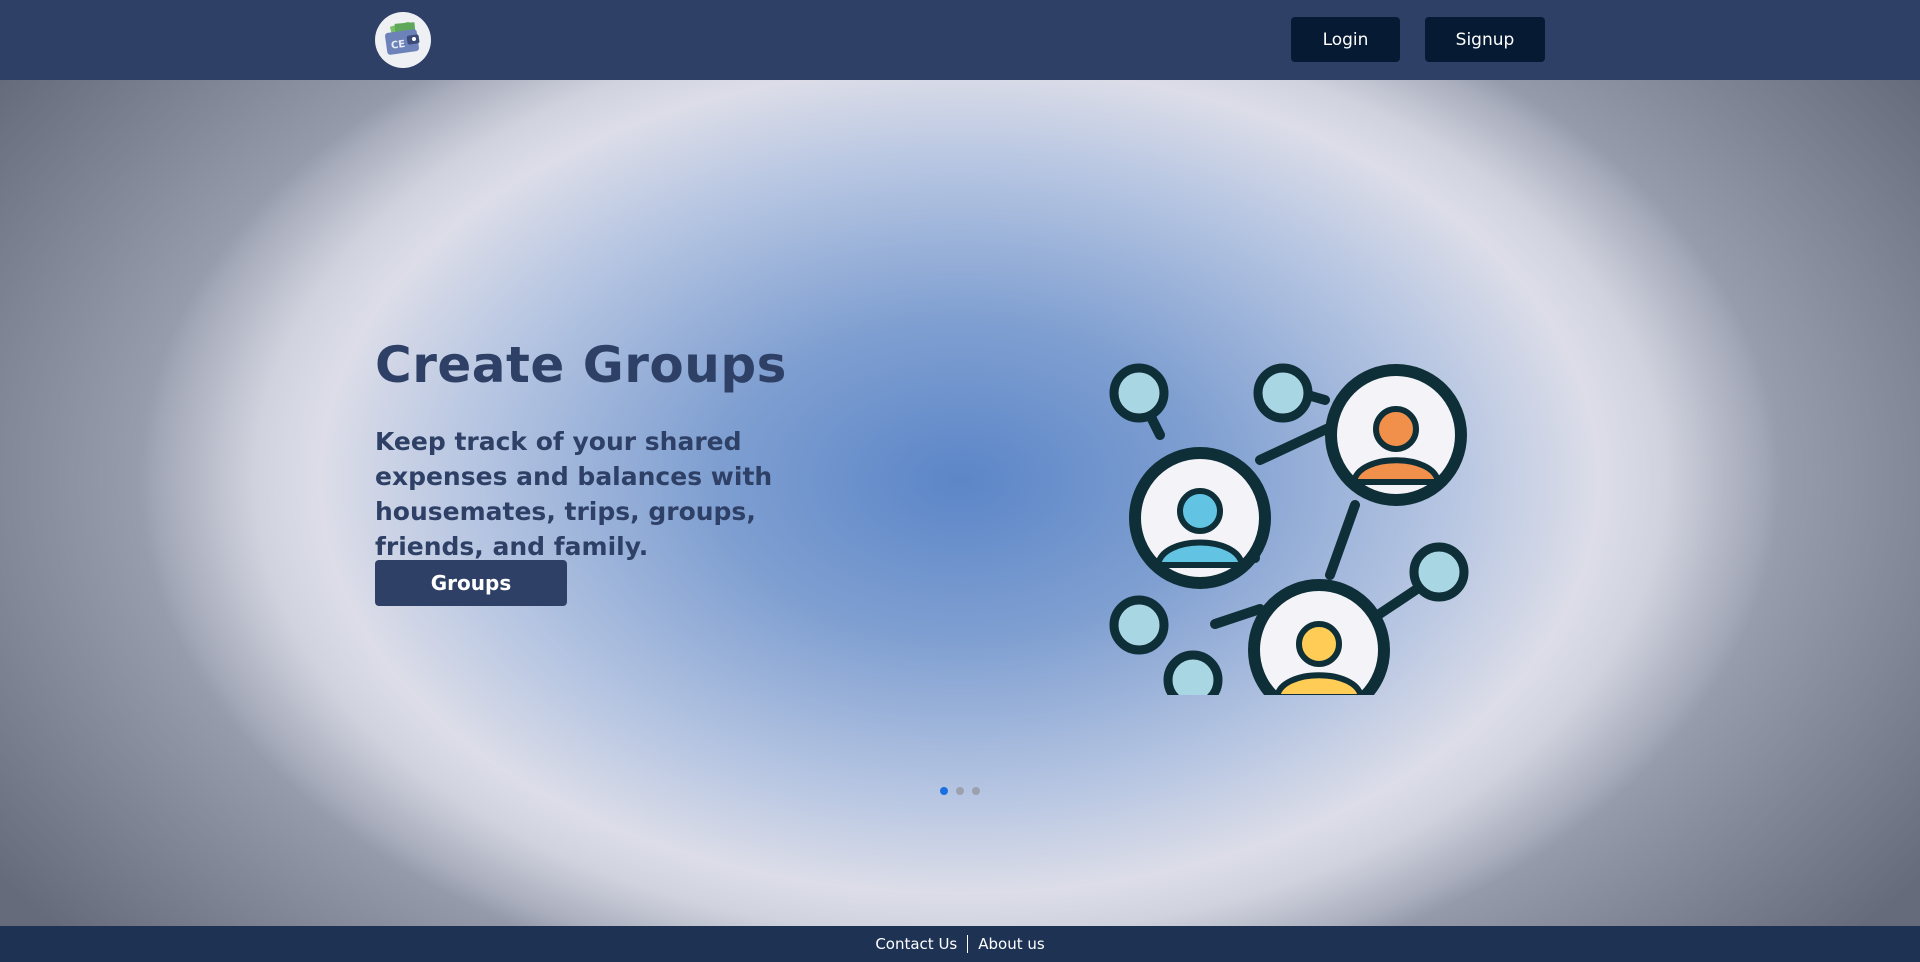  Describe the element at coordinates (1011, 944) in the screenshot. I see `about-us-link: About us` at that location.